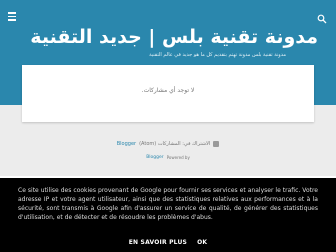 The width and height of the screenshot is (336, 252). Describe the element at coordinates (12, 16) in the screenshot. I see `menu-icon` at that location.